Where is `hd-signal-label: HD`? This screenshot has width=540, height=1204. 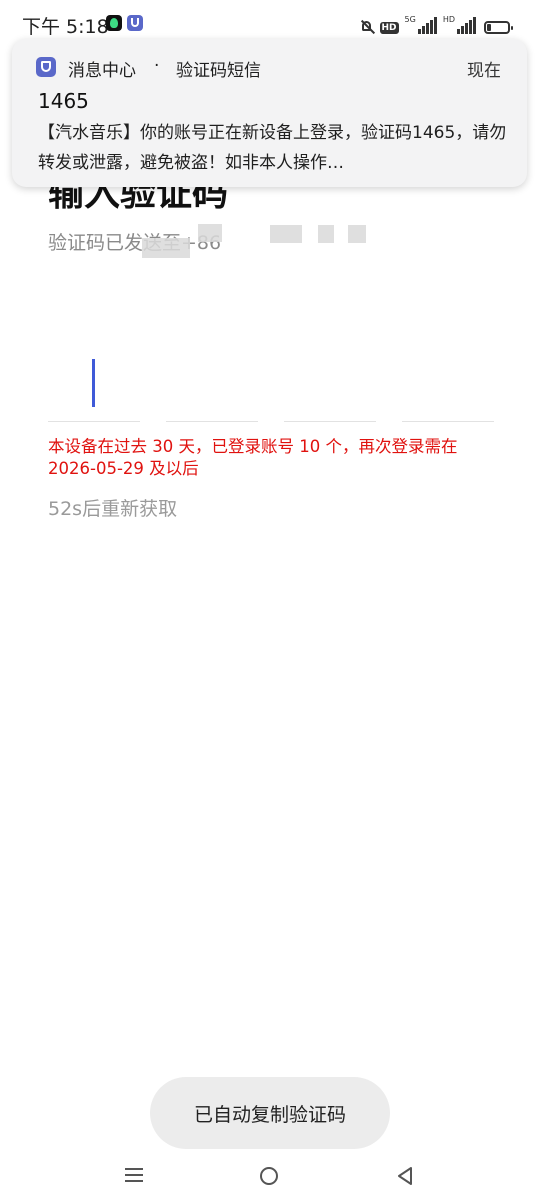
hd-signal-label: HD is located at coordinates (448, 19).